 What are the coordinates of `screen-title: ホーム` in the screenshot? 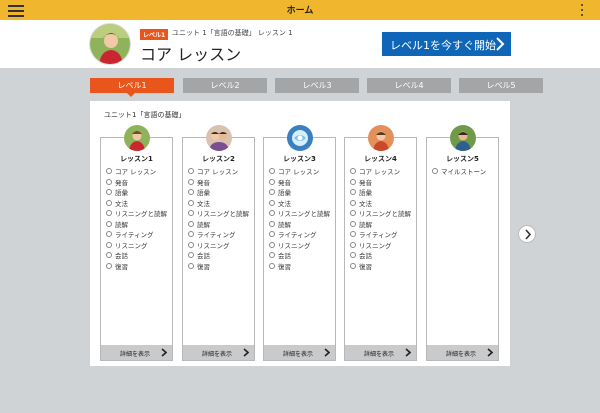 It's located at (300, 11).